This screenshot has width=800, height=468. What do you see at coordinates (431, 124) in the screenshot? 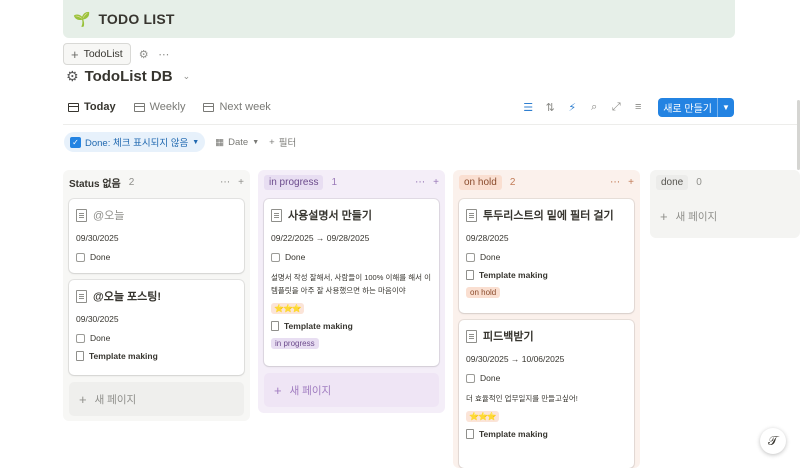
I see `divider` at bounding box center [431, 124].